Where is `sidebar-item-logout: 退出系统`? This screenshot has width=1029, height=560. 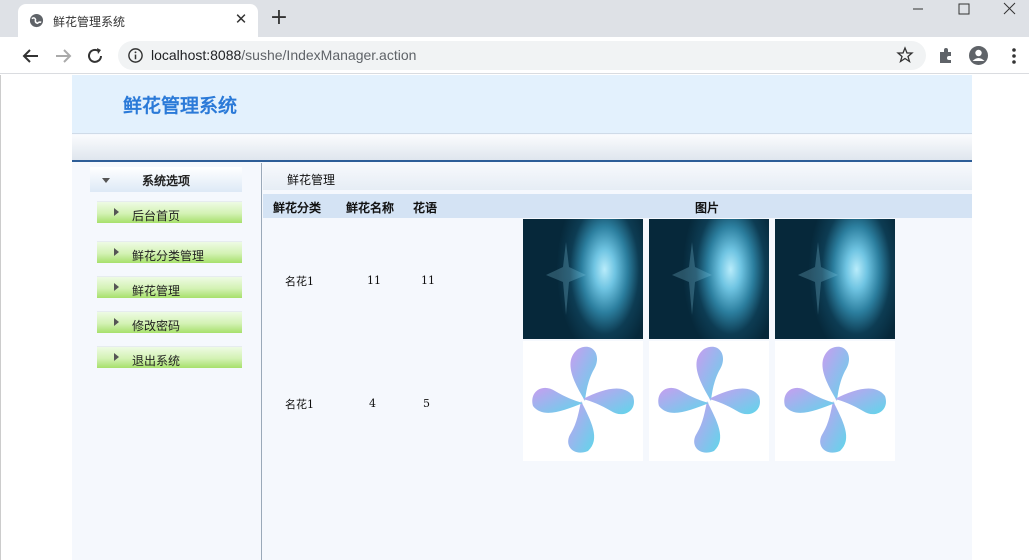
sidebar-item-logout: 退出系统 is located at coordinates (169, 357).